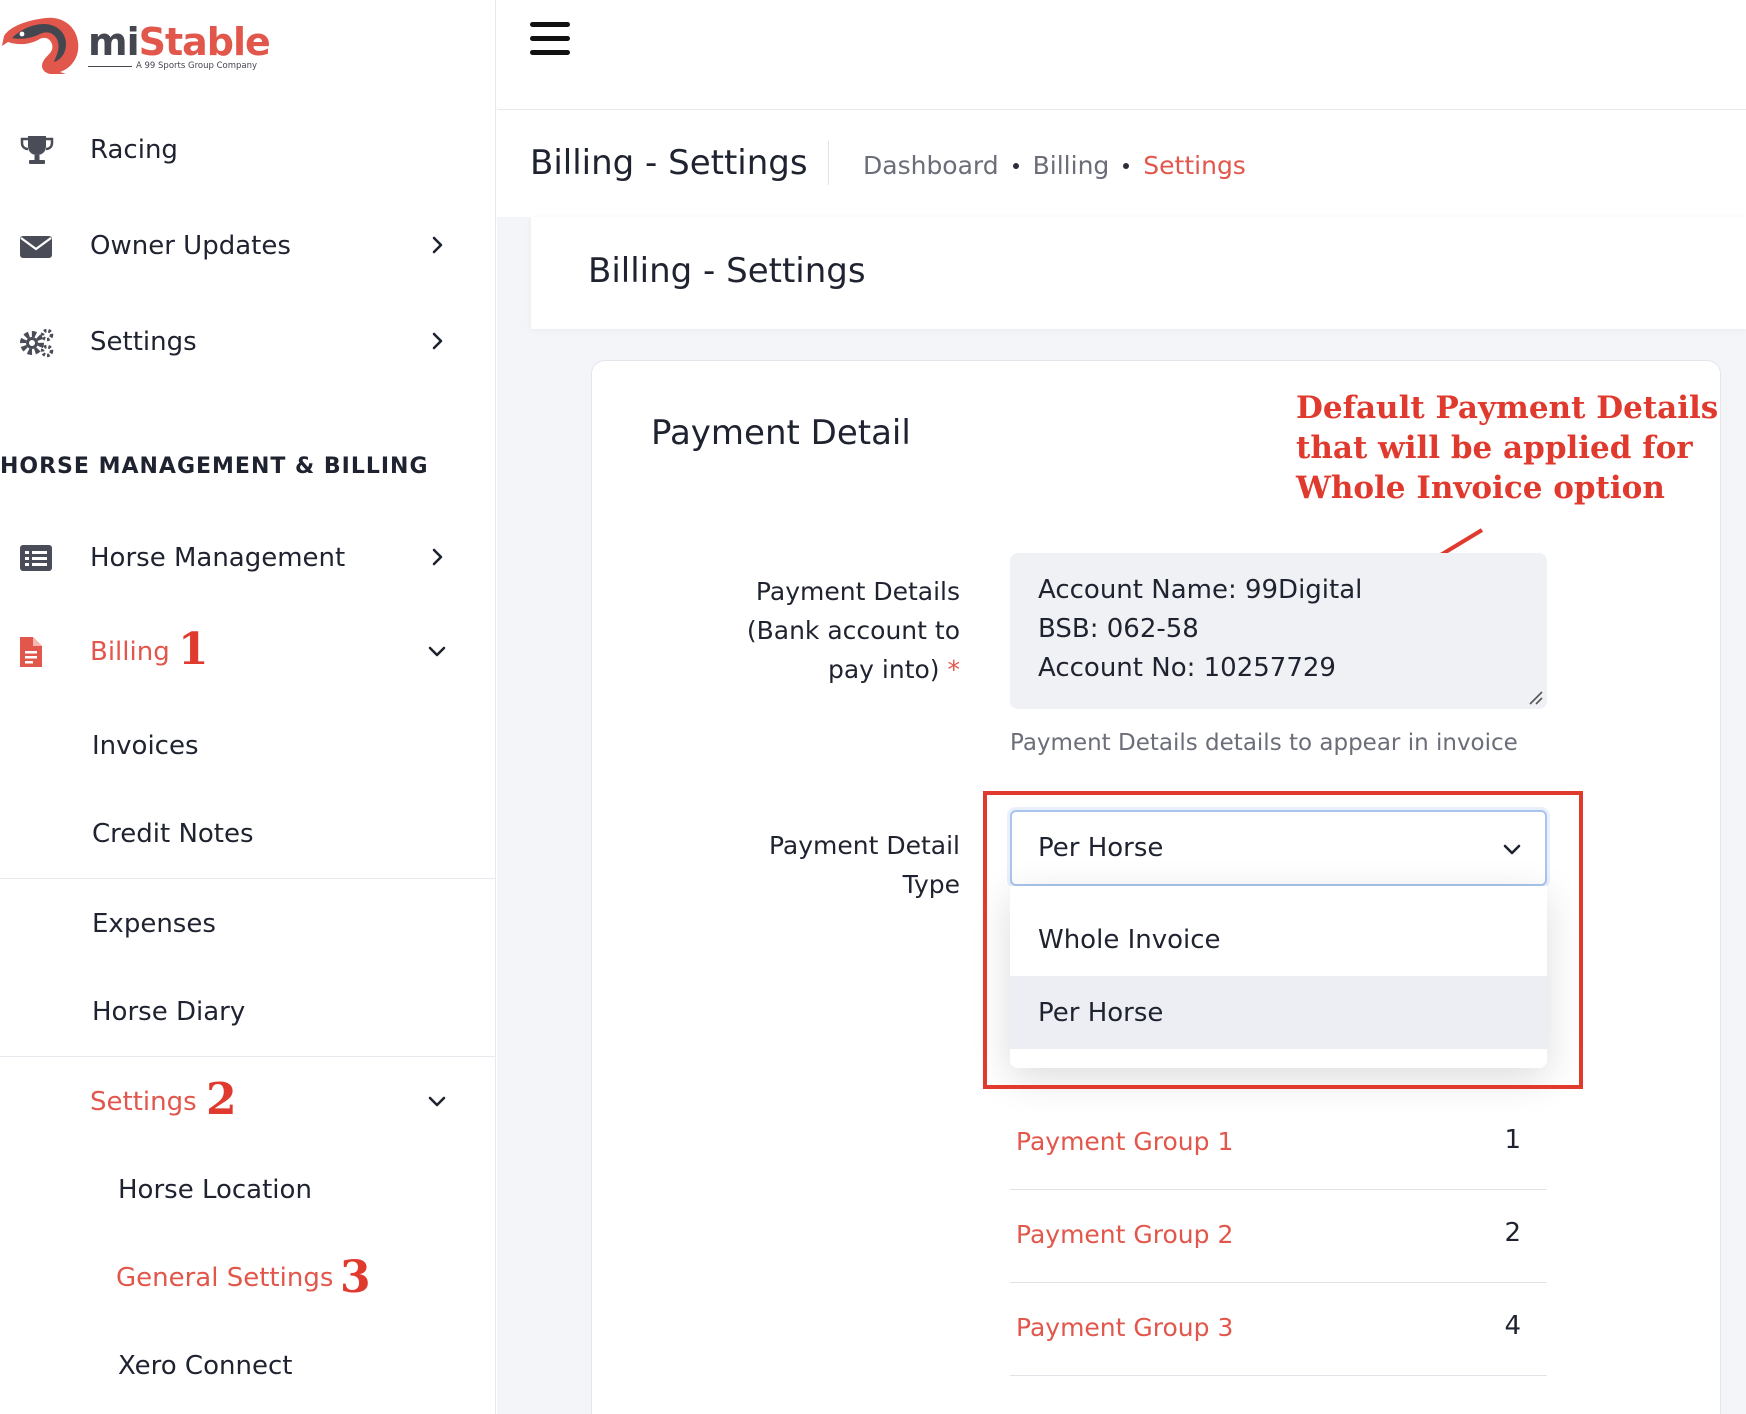 The height and width of the screenshot is (1414, 1746). What do you see at coordinates (168, 1012) in the screenshot?
I see `sidebar-subitem-horse-diary: Horse Diary` at bounding box center [168, 1012].